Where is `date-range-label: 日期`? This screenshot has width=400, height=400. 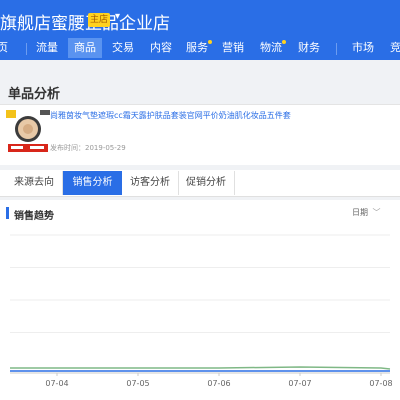 date-range-label: 日期 is located at coordinates (360, 212).